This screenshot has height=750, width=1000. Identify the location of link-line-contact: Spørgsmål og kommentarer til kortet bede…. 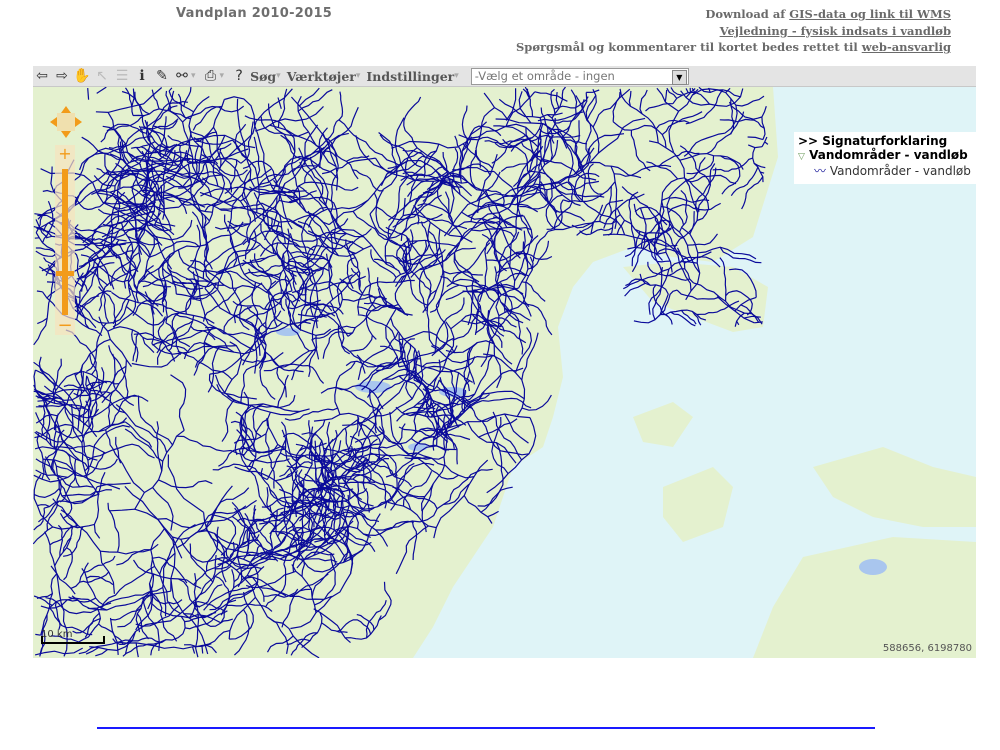
(733, 47).